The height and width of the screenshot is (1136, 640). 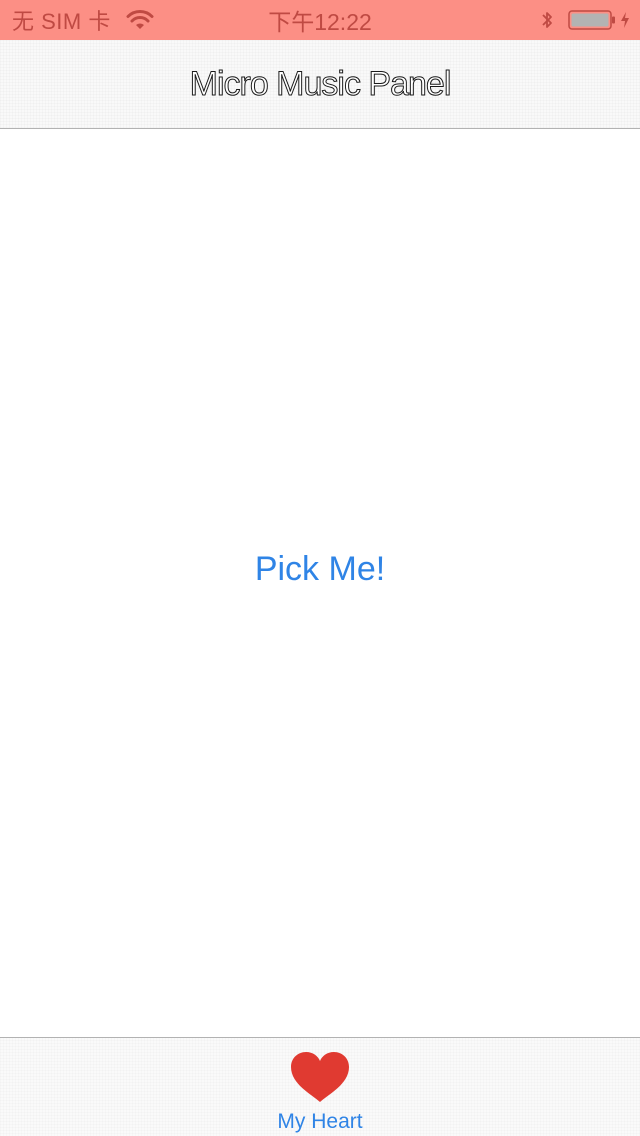 What do you see at coordinates (61, 21) in the screenshot?
I see `carrier-label: 无 SIM 卡` at bounding box center [61, 21].